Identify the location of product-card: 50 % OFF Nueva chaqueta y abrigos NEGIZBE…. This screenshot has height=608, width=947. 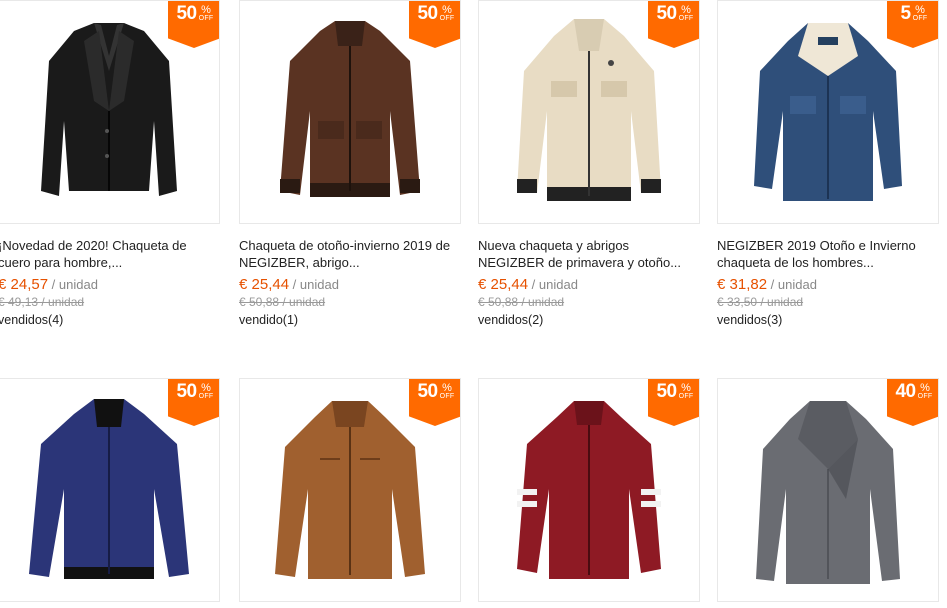
(589, 164).